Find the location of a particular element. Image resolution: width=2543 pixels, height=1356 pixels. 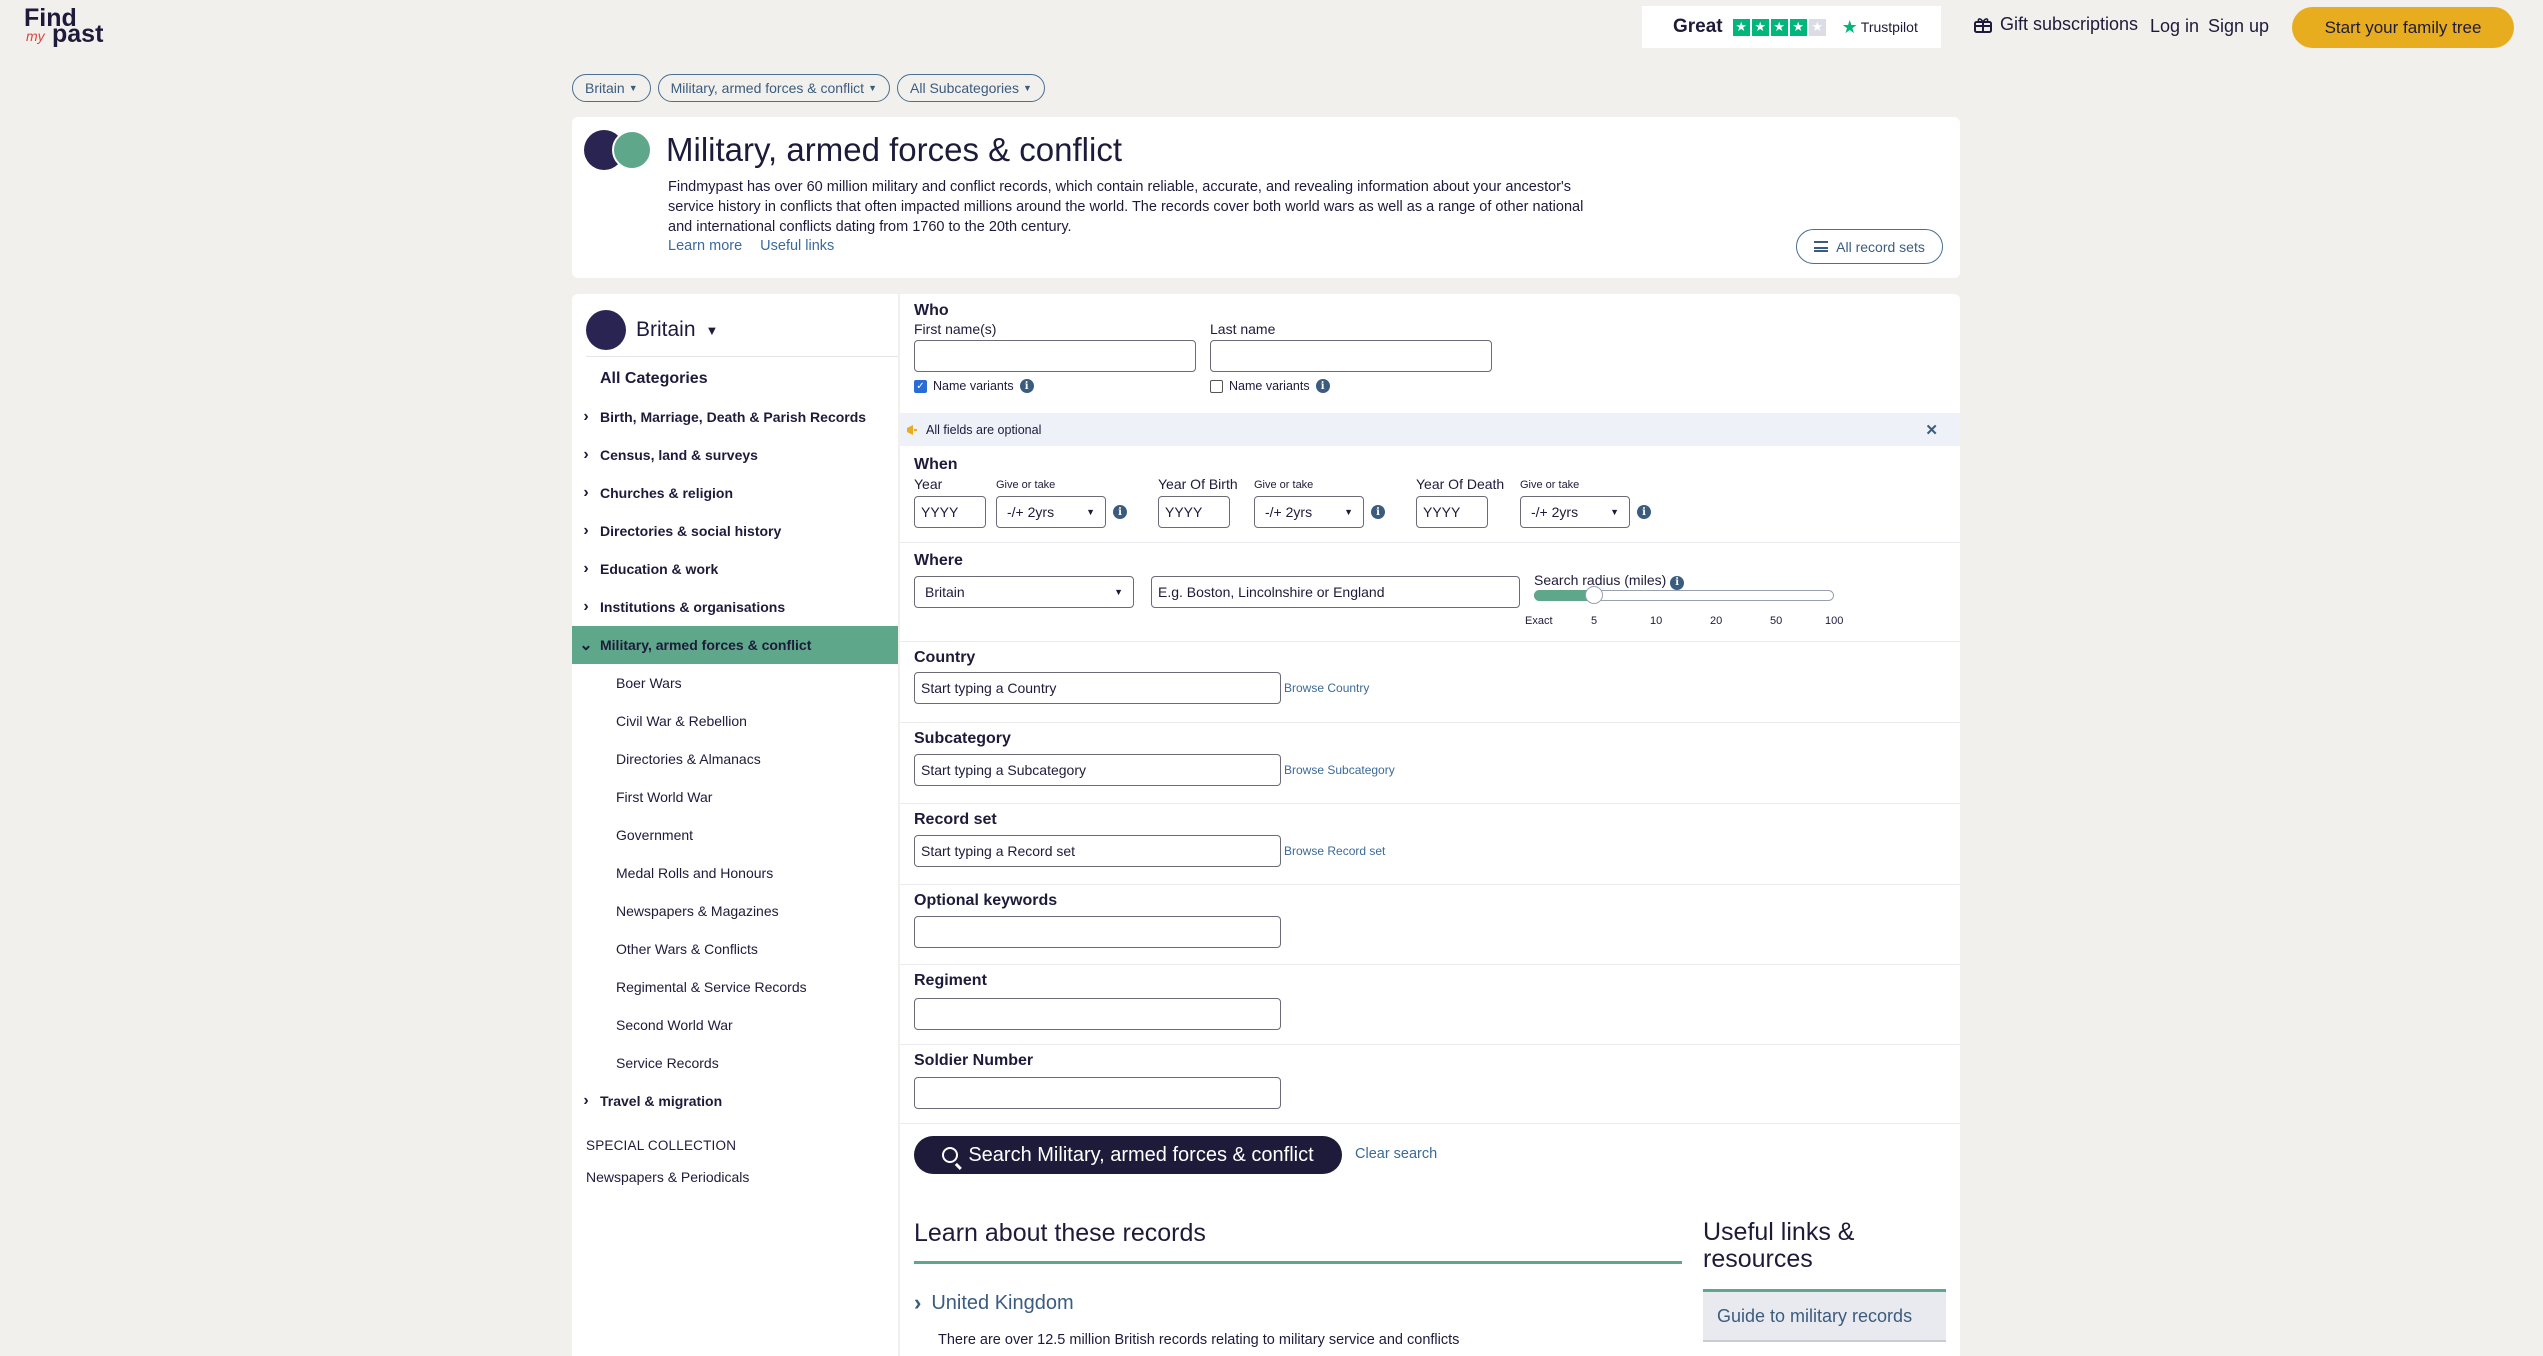

filter-region-pill: Britain ▼ is located at coordinates (611, 88).